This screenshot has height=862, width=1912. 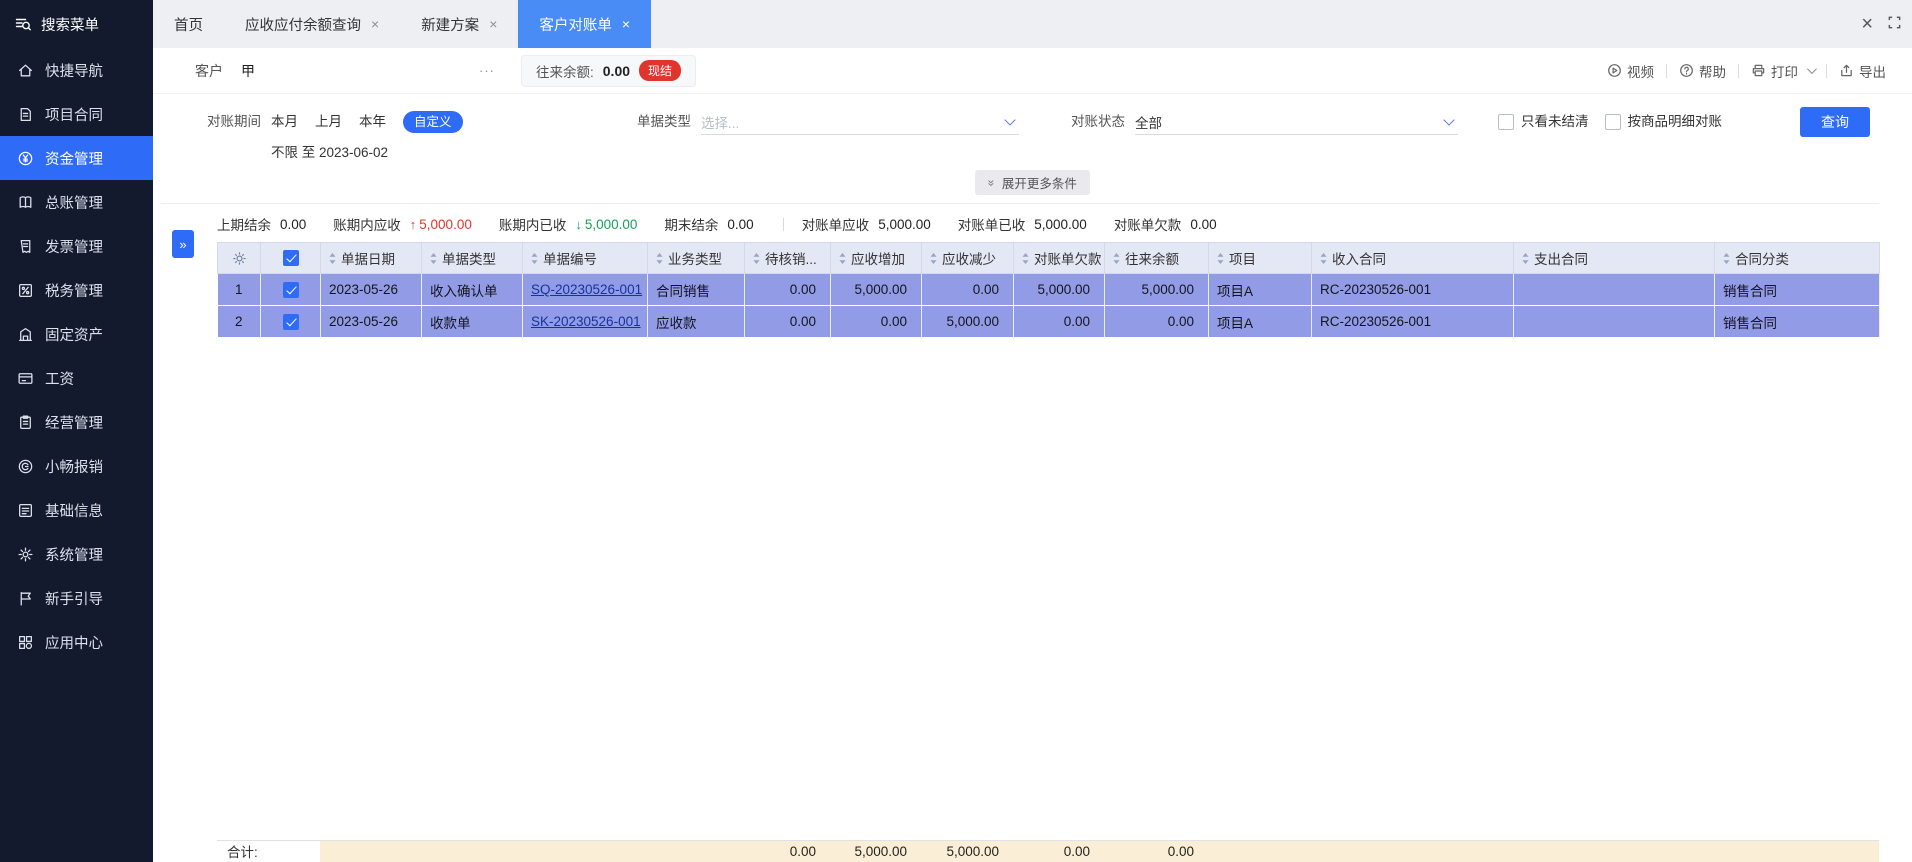 What do you see at coordinates (991, 225) in the screenshot?
I see `summary-label: 对账单已收` at bounding box center [991, 225].